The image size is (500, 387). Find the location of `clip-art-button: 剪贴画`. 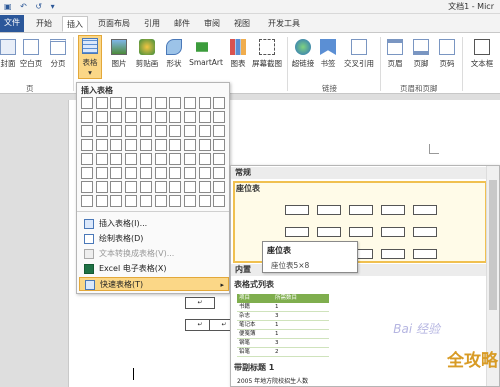

clip-art-button: 剪贴画 is located at coordinates (147, 53).